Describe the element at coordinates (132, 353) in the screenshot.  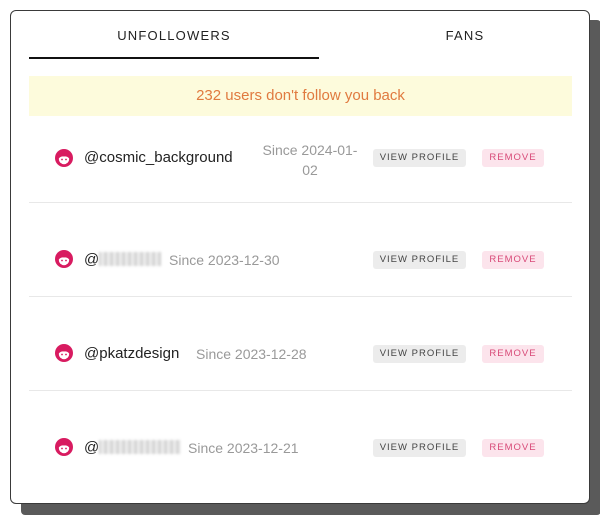
I see `user-handle: @pkatzdesign` at that location.